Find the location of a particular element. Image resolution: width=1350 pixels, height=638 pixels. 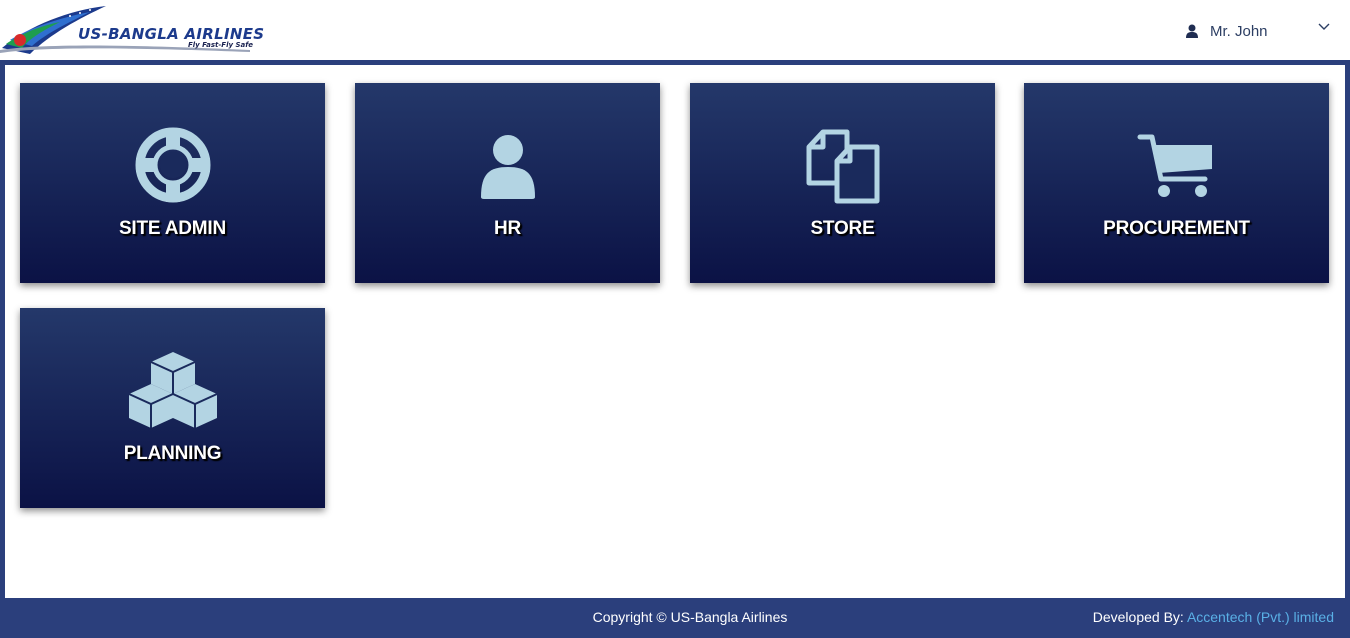

user-name: Mr. John is located at coordinates (1239, 31).